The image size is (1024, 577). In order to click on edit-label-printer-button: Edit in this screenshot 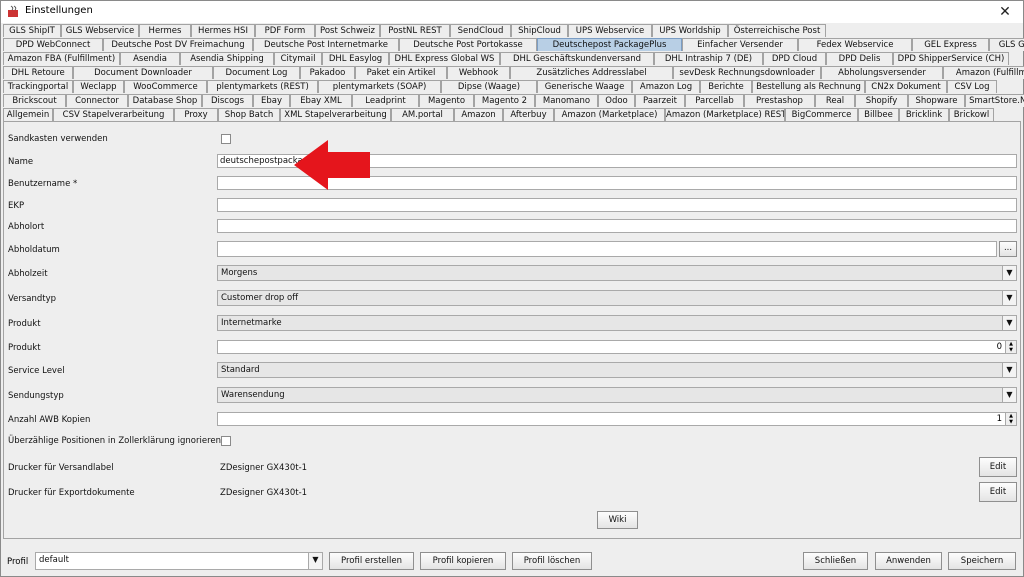, I will do `click(998, 467)`.